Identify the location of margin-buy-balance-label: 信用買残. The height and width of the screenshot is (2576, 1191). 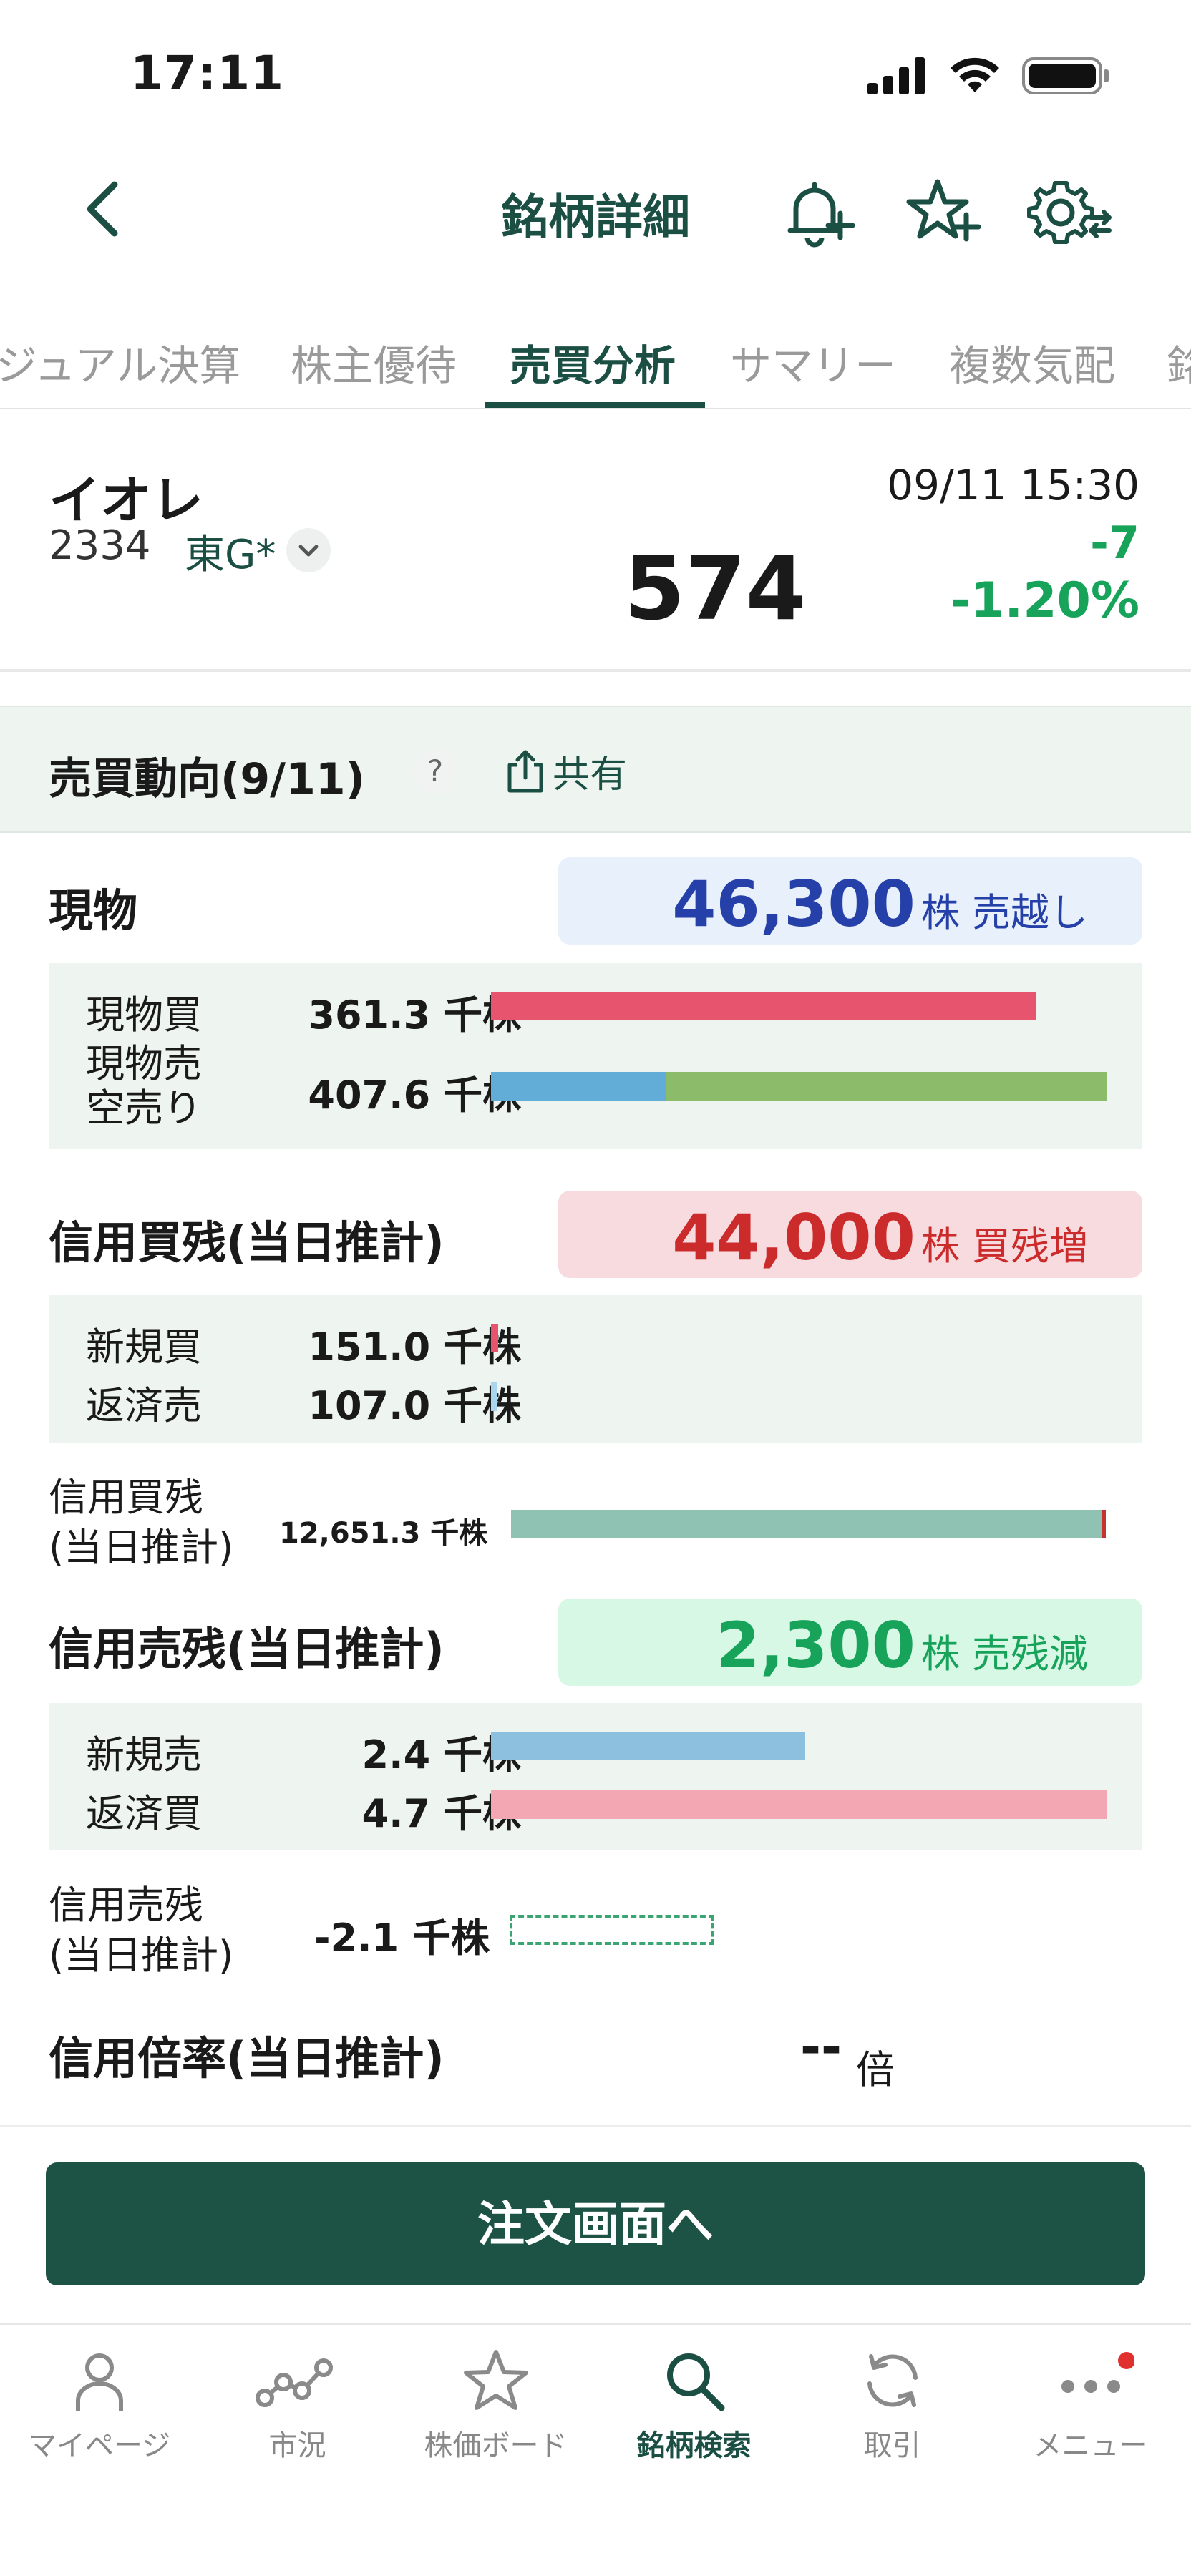
(126, 1497).